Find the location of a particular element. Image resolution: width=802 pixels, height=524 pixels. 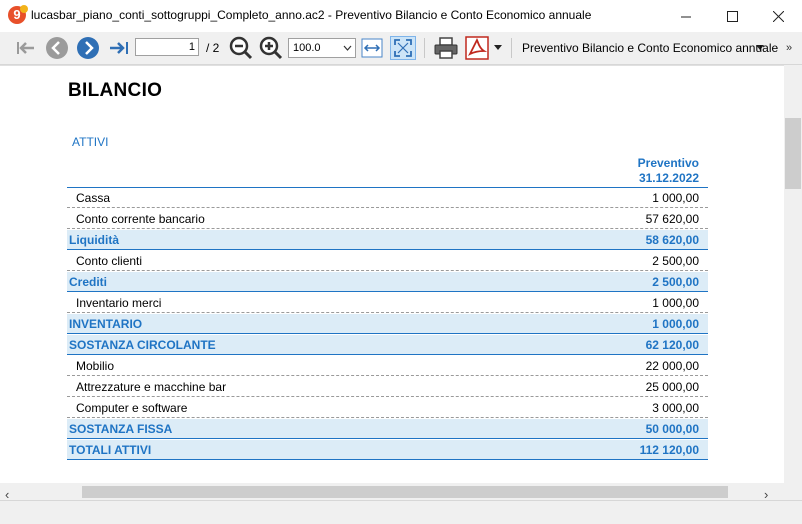

first-page-icon is located at coordinates (26, 48).